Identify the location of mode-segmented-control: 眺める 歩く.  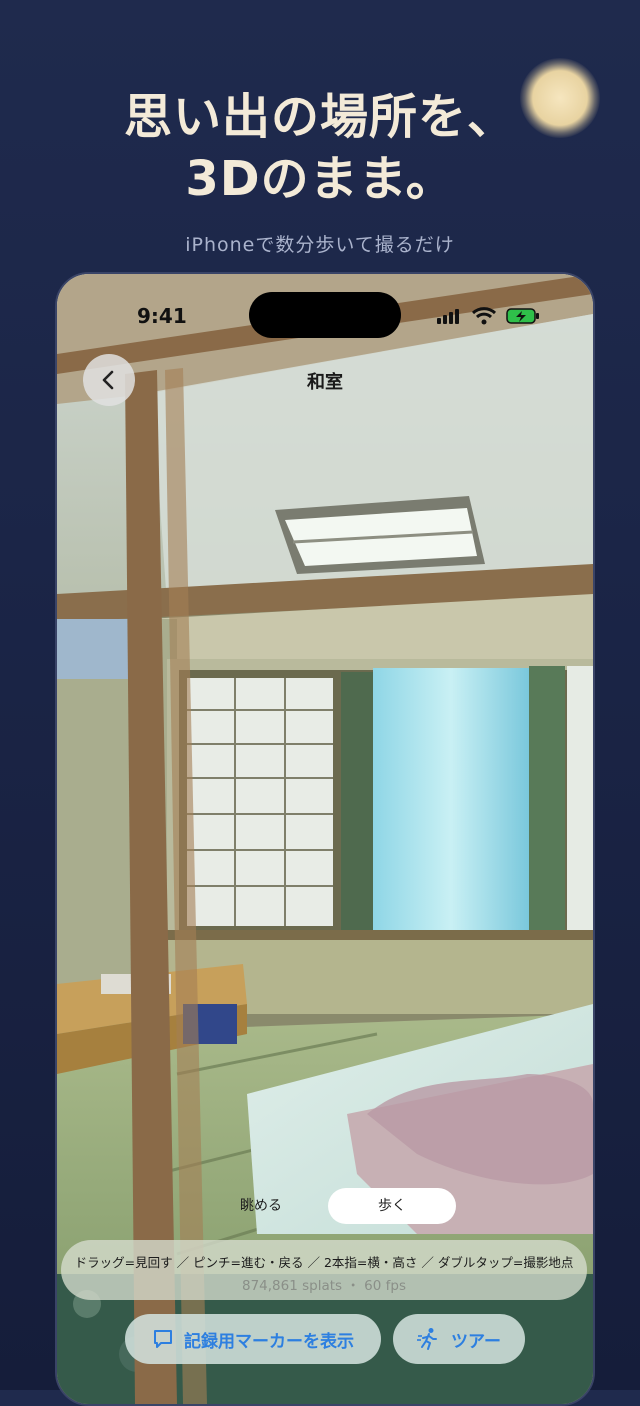
(328, 1209).